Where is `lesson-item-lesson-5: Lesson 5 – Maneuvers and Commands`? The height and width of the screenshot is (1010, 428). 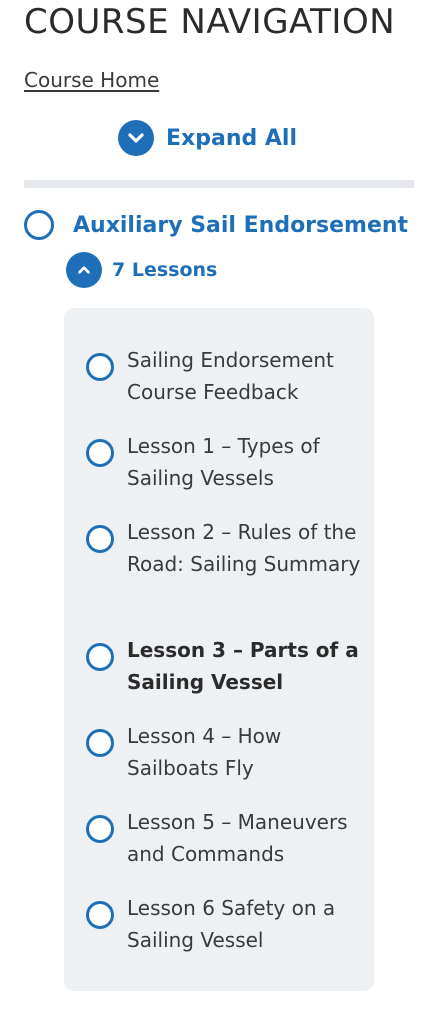
lesson-item-lesson-5: Lesson 5 – Maneuvers and Commands is located at coordinates (225, 840).